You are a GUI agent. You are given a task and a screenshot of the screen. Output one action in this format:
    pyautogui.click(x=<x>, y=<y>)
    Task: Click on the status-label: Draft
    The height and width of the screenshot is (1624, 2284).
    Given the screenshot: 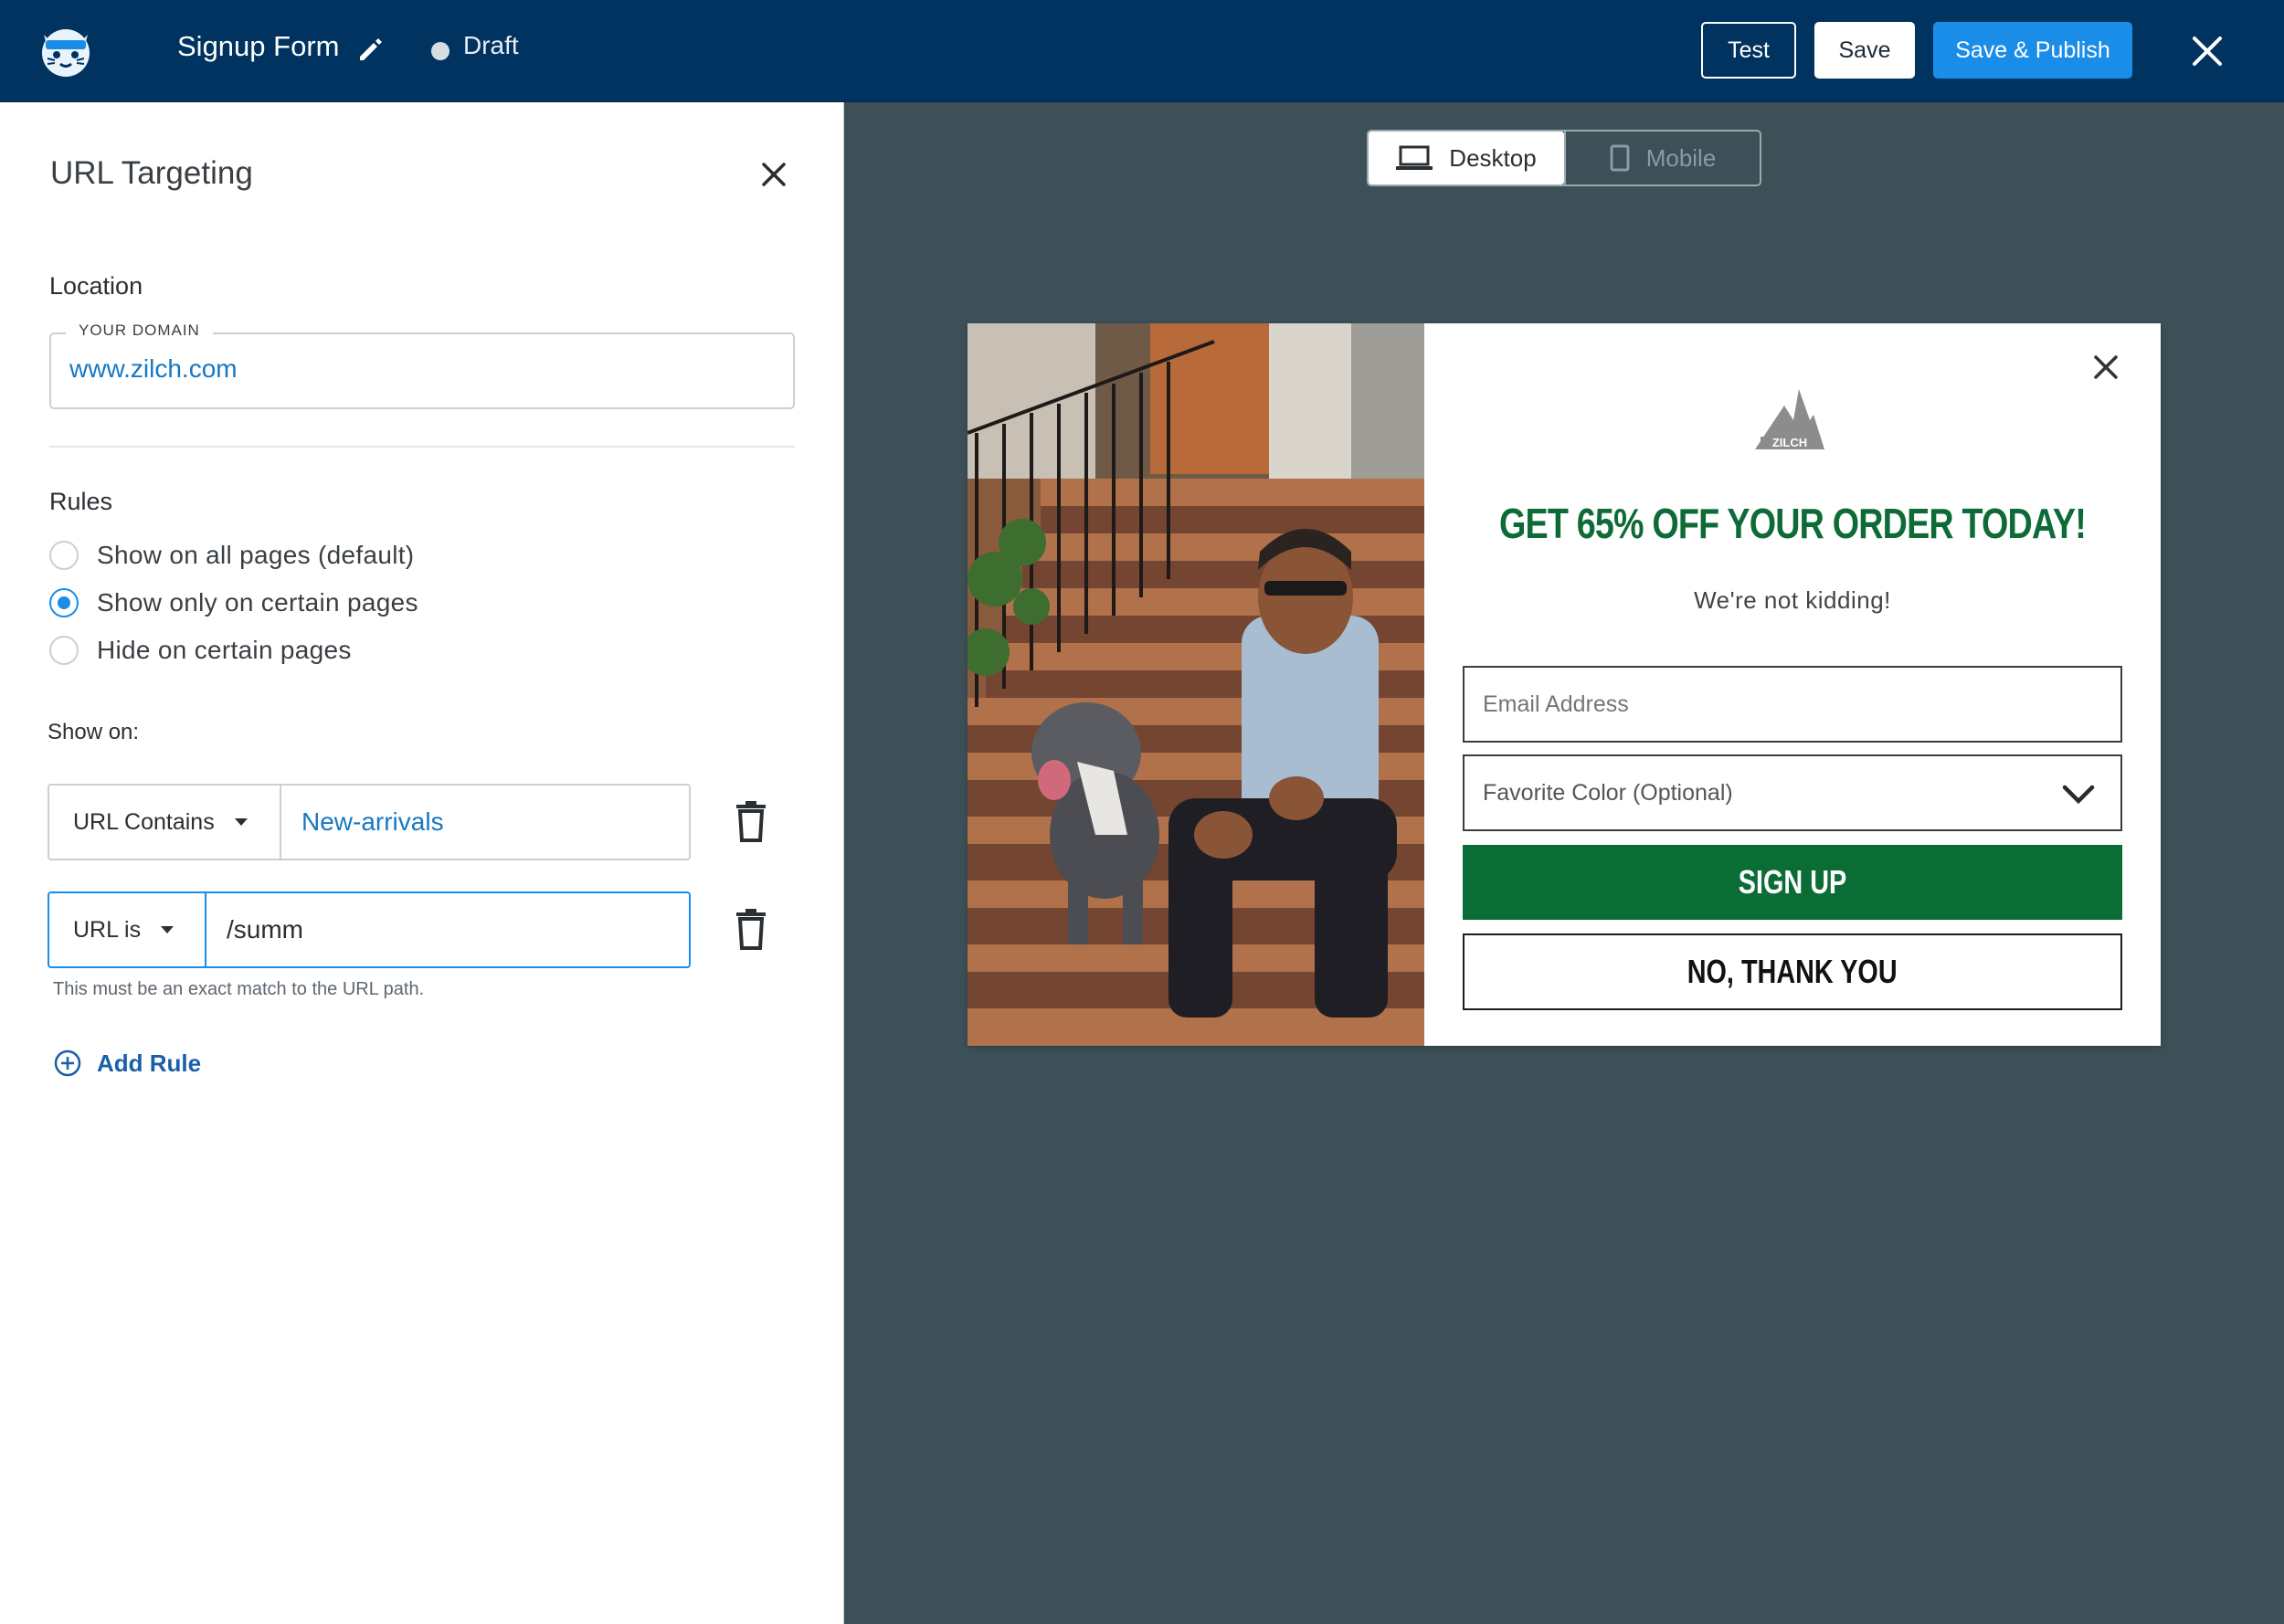 What is the action you would take?
    pyautogui.click(x=491, y=45)
    